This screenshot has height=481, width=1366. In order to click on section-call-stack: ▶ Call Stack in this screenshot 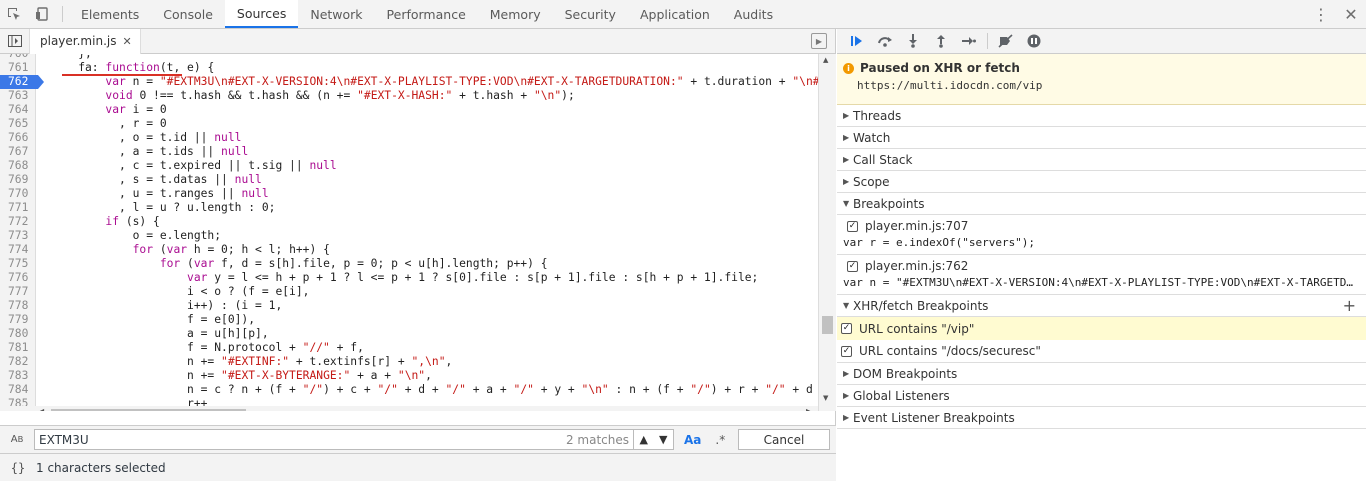, I will do `click(1101, 160)`.